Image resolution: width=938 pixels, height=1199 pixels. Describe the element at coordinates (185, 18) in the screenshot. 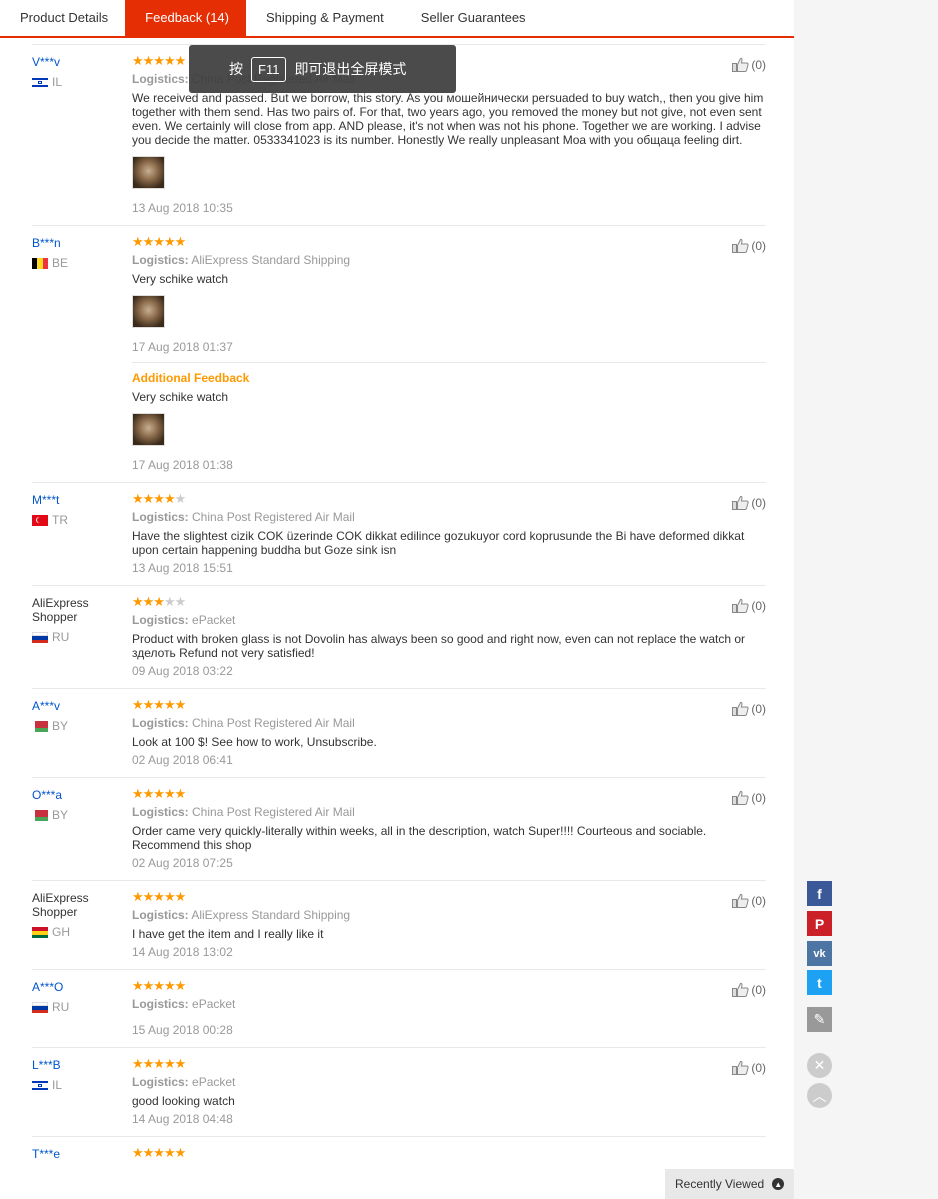

I see `tab-feedback: Feedback (14)` at that location.